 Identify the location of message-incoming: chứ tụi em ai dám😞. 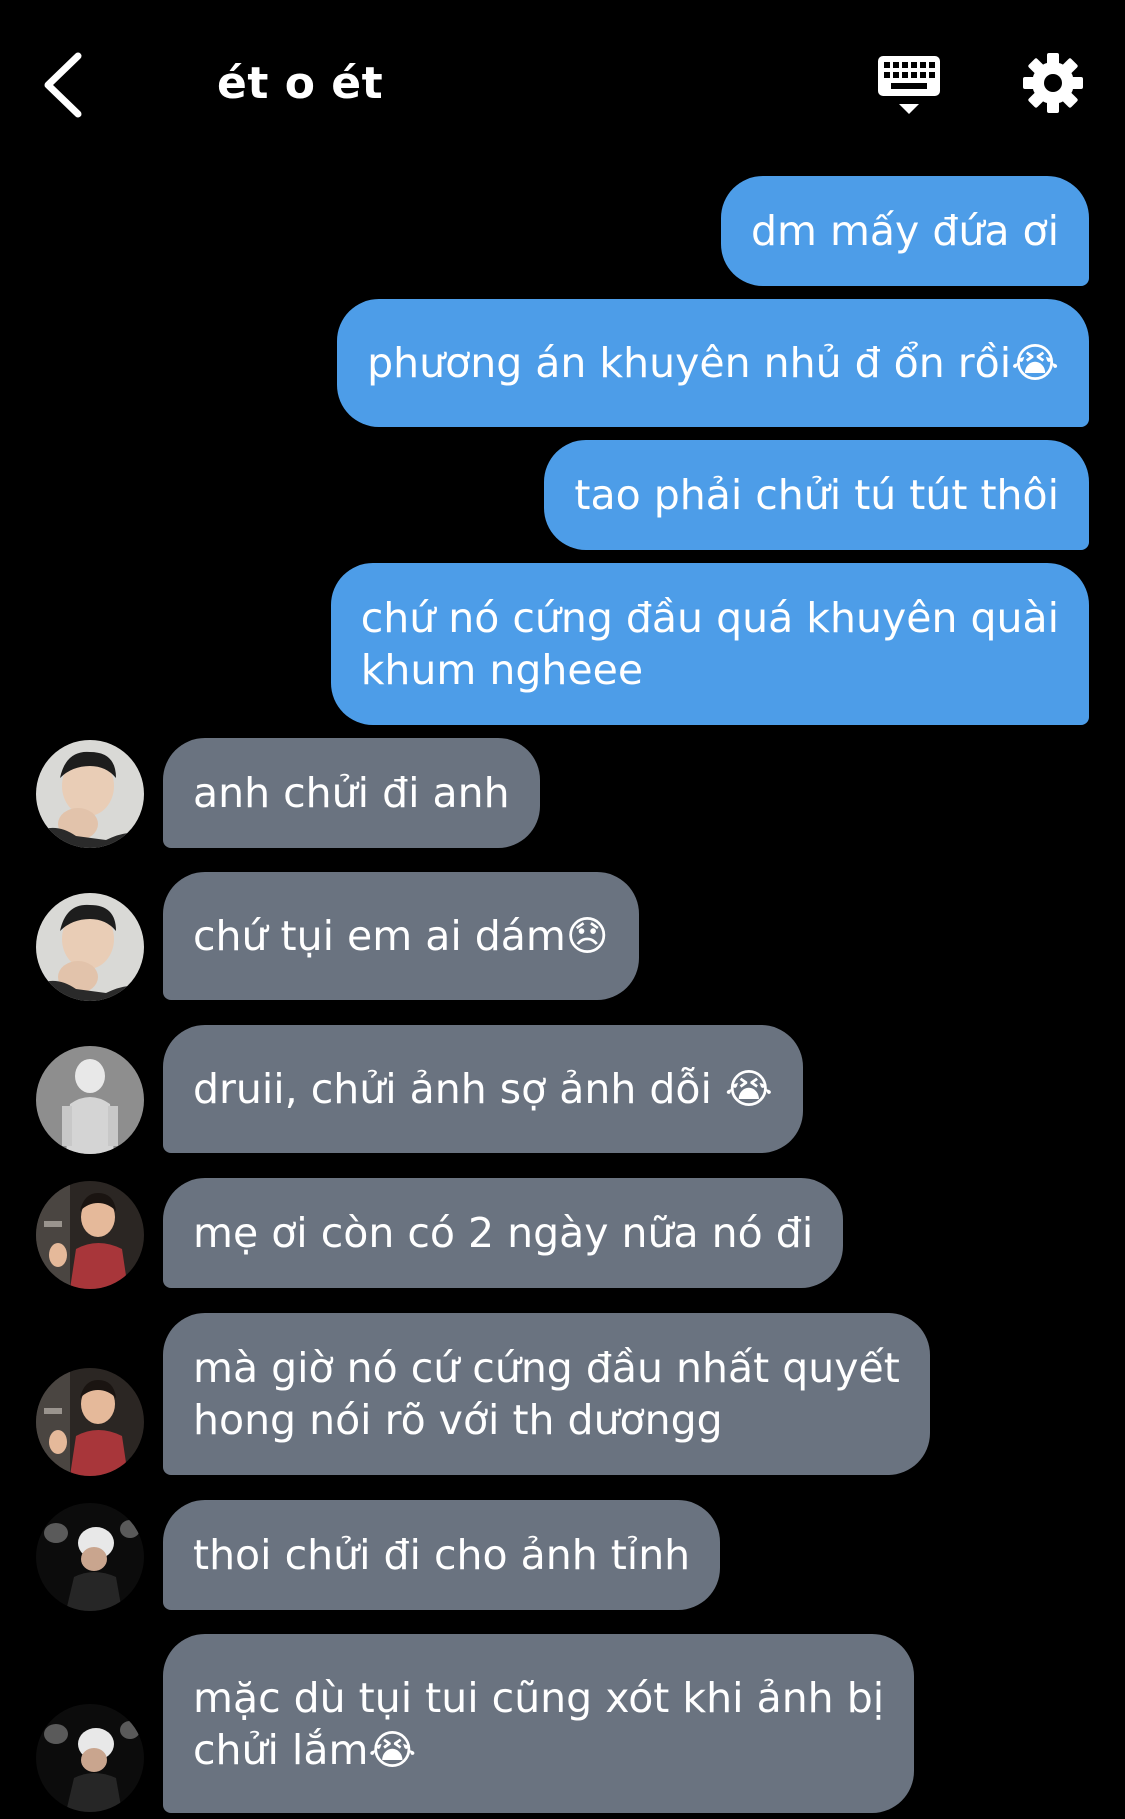
(401, 936).